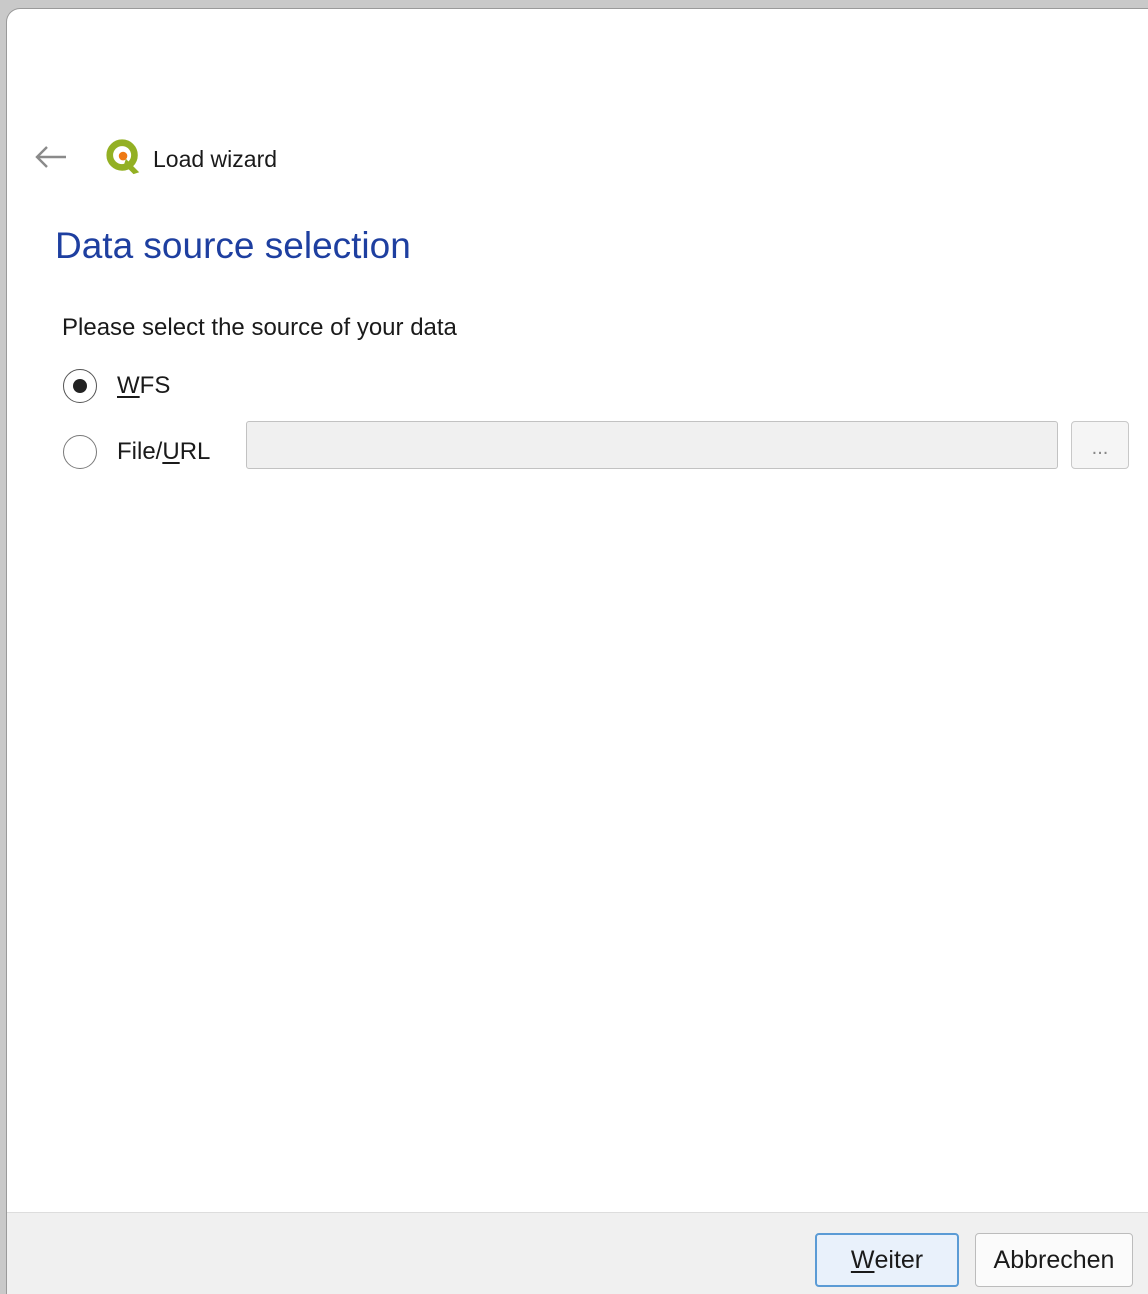 This screenshot has width=1148, height=1294. What do you see at coordinates (1054, 1260) in the screenshot?
I see `cancel-button: Abbrechen` at bounding box center [1054, 1260].